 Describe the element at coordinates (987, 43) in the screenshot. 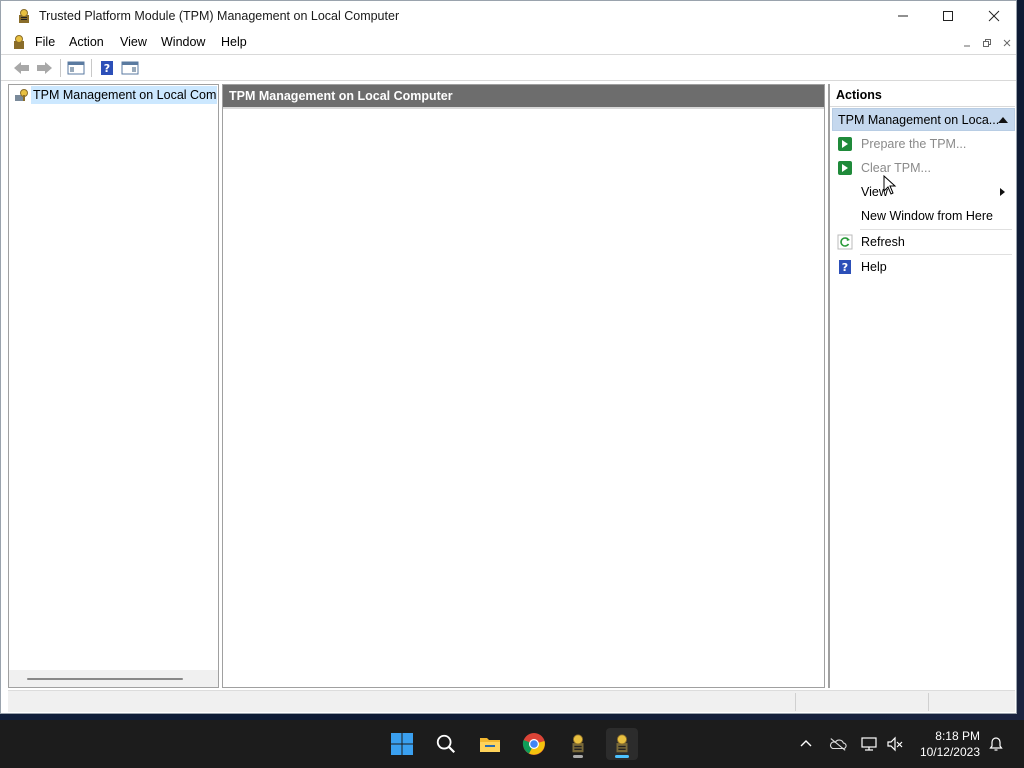

I see `mdi-restore-icon` at that location.